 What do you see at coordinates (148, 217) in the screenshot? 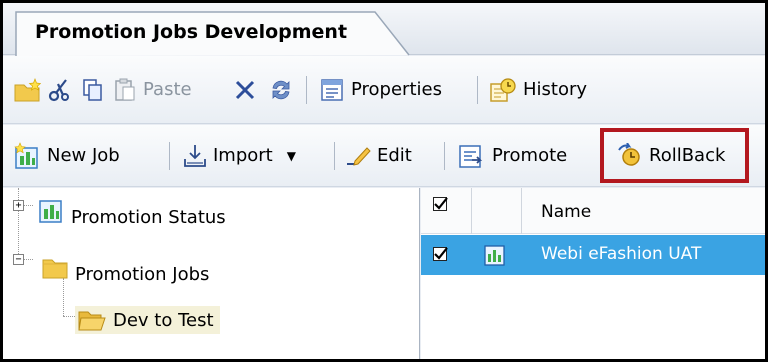
I see `tree-item-label: Promotion Status` at bounding box center [148, 217].